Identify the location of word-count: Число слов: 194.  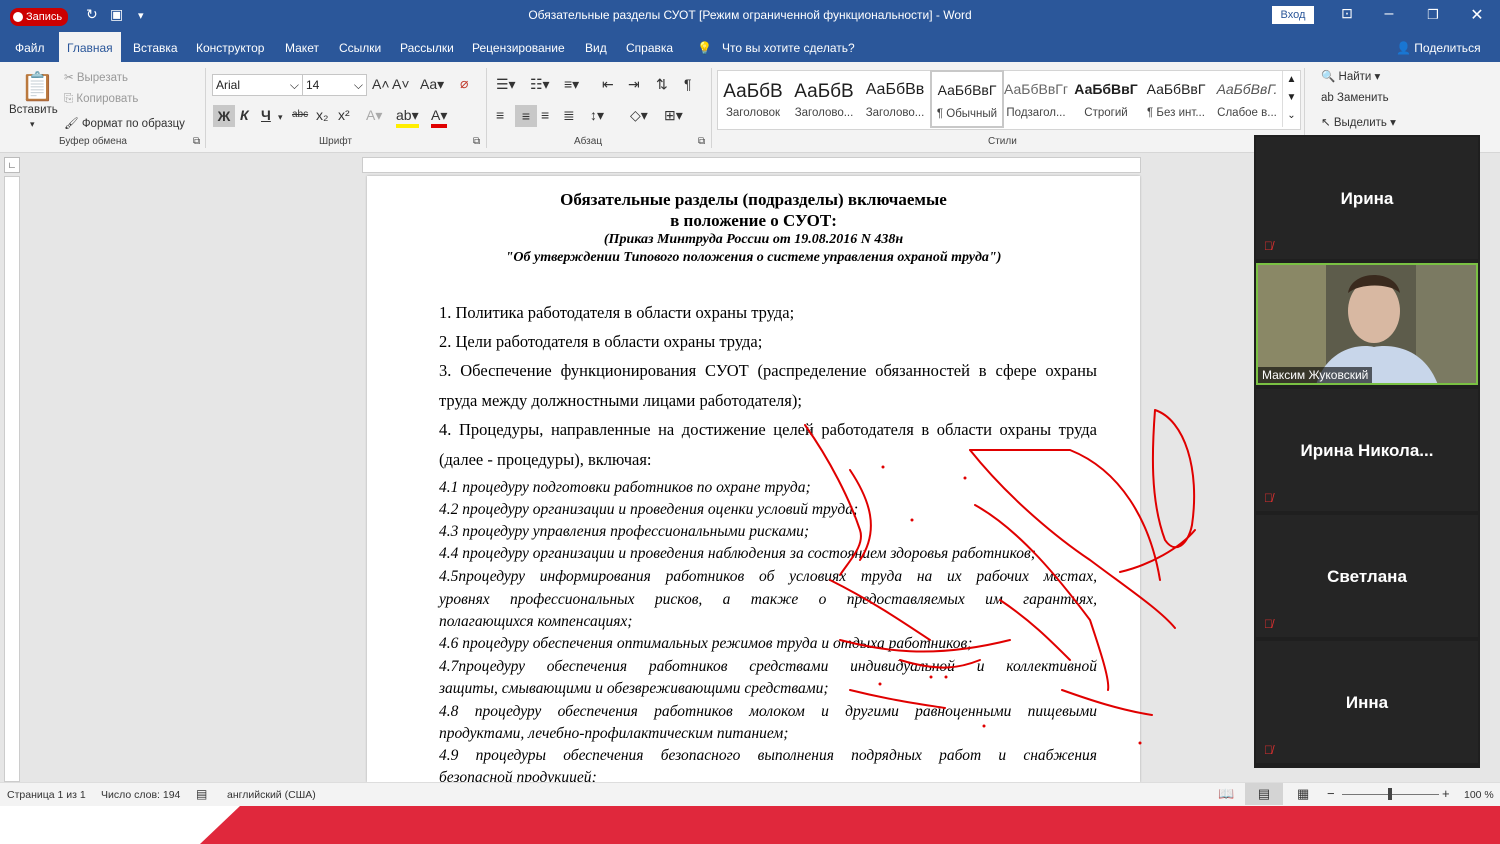
(140, 795).